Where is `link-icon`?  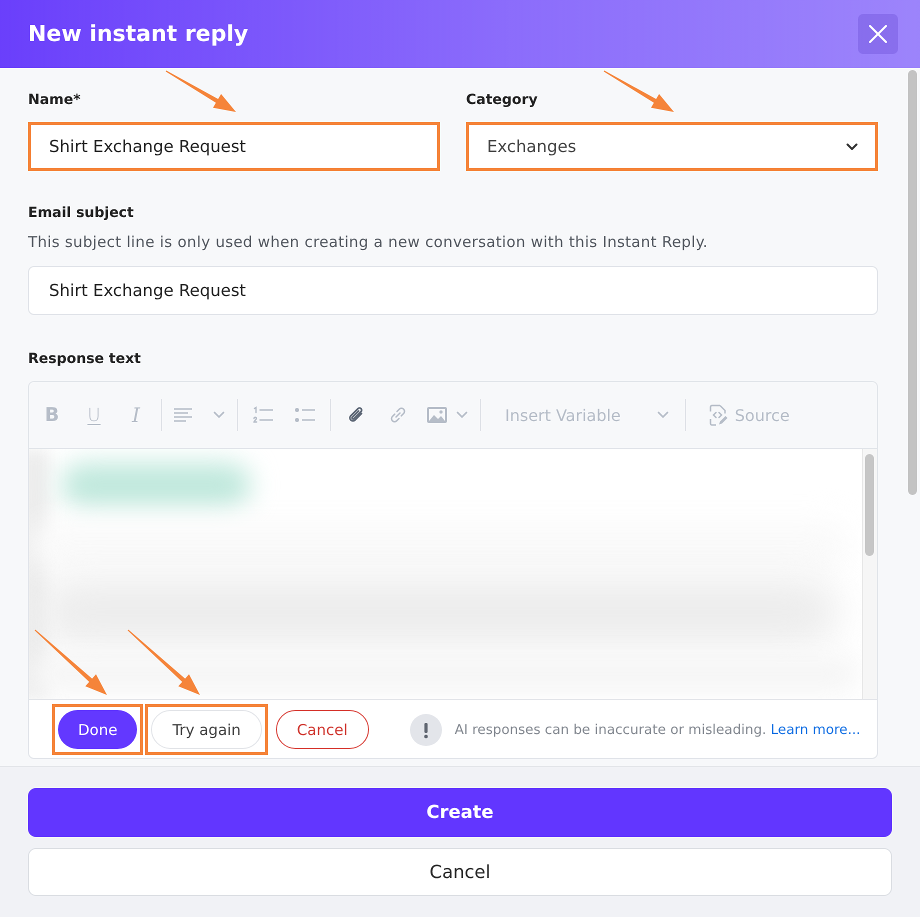 link-icon is located at coordinates (398, 415).